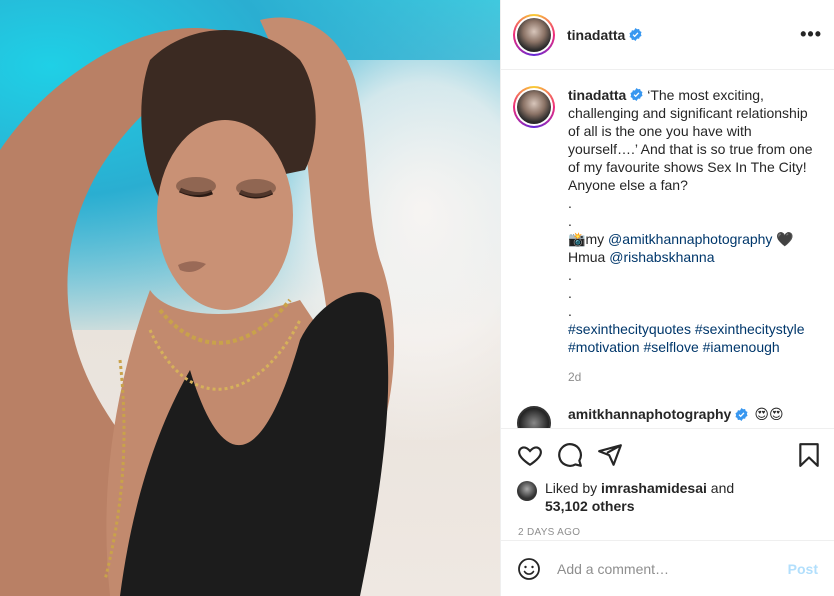 The height and width of the screenshot is (596, 834). Describe the element at coordinates (577, 239) in the screenshot. I see `camera-emoji: 📸` at that location.